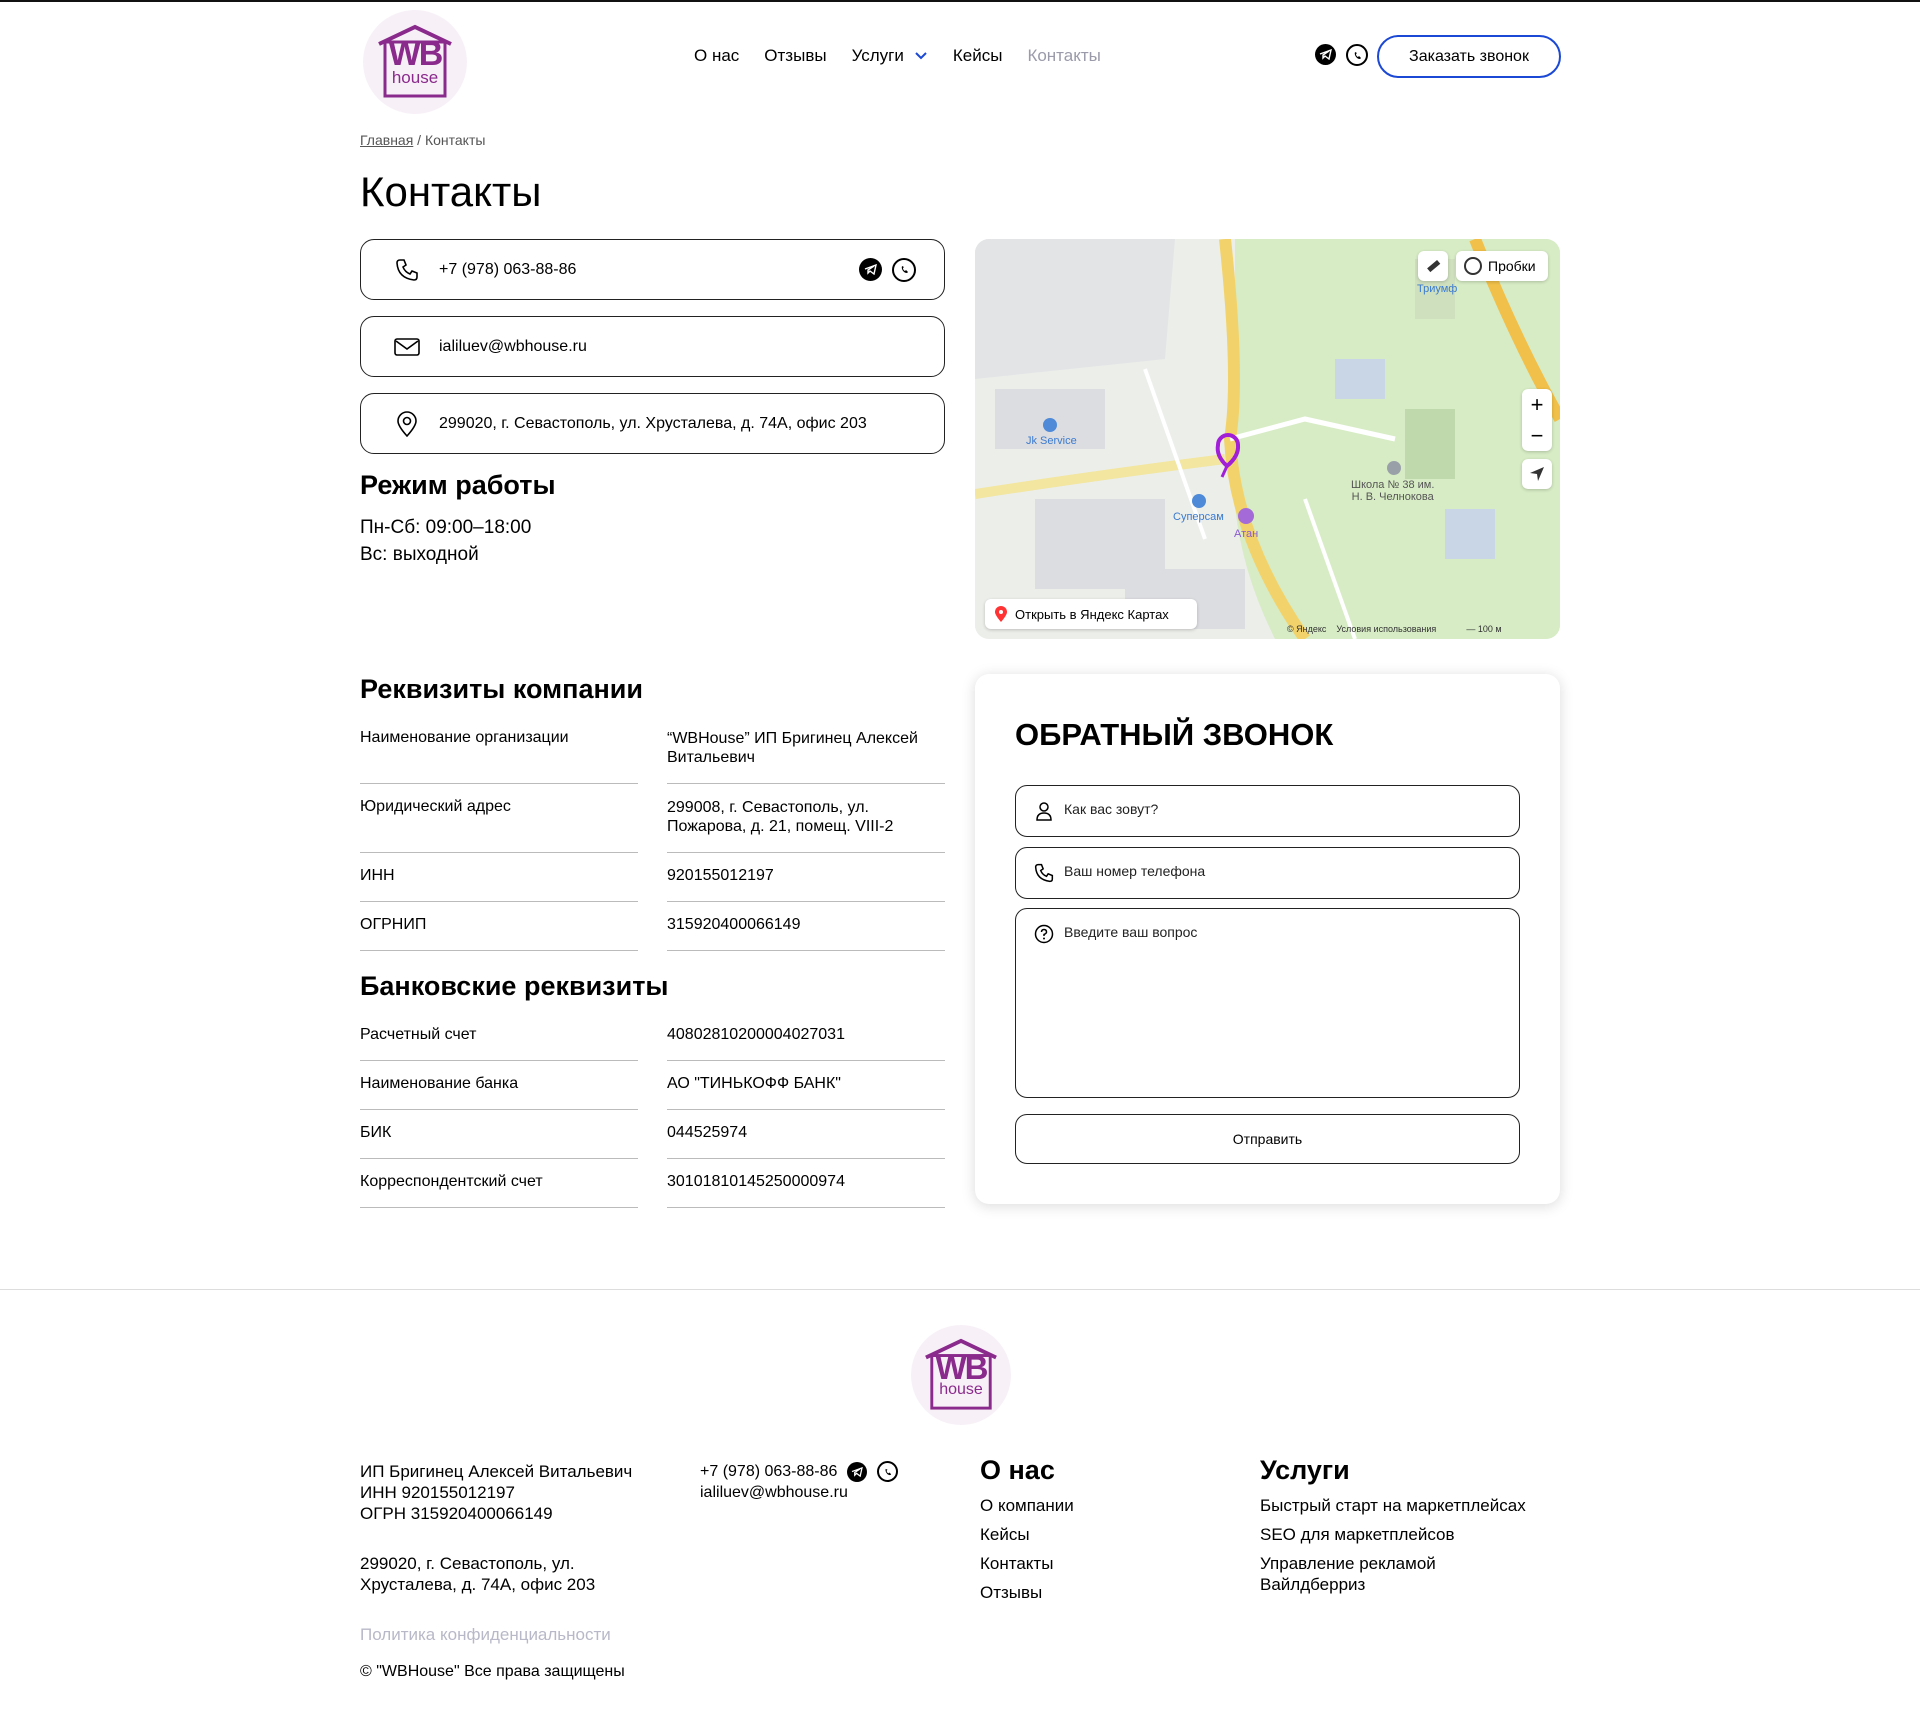  Describe the element at coordinates (1063, 56) in the screenshot. I see `nav-contacts: Контакты` at that location.